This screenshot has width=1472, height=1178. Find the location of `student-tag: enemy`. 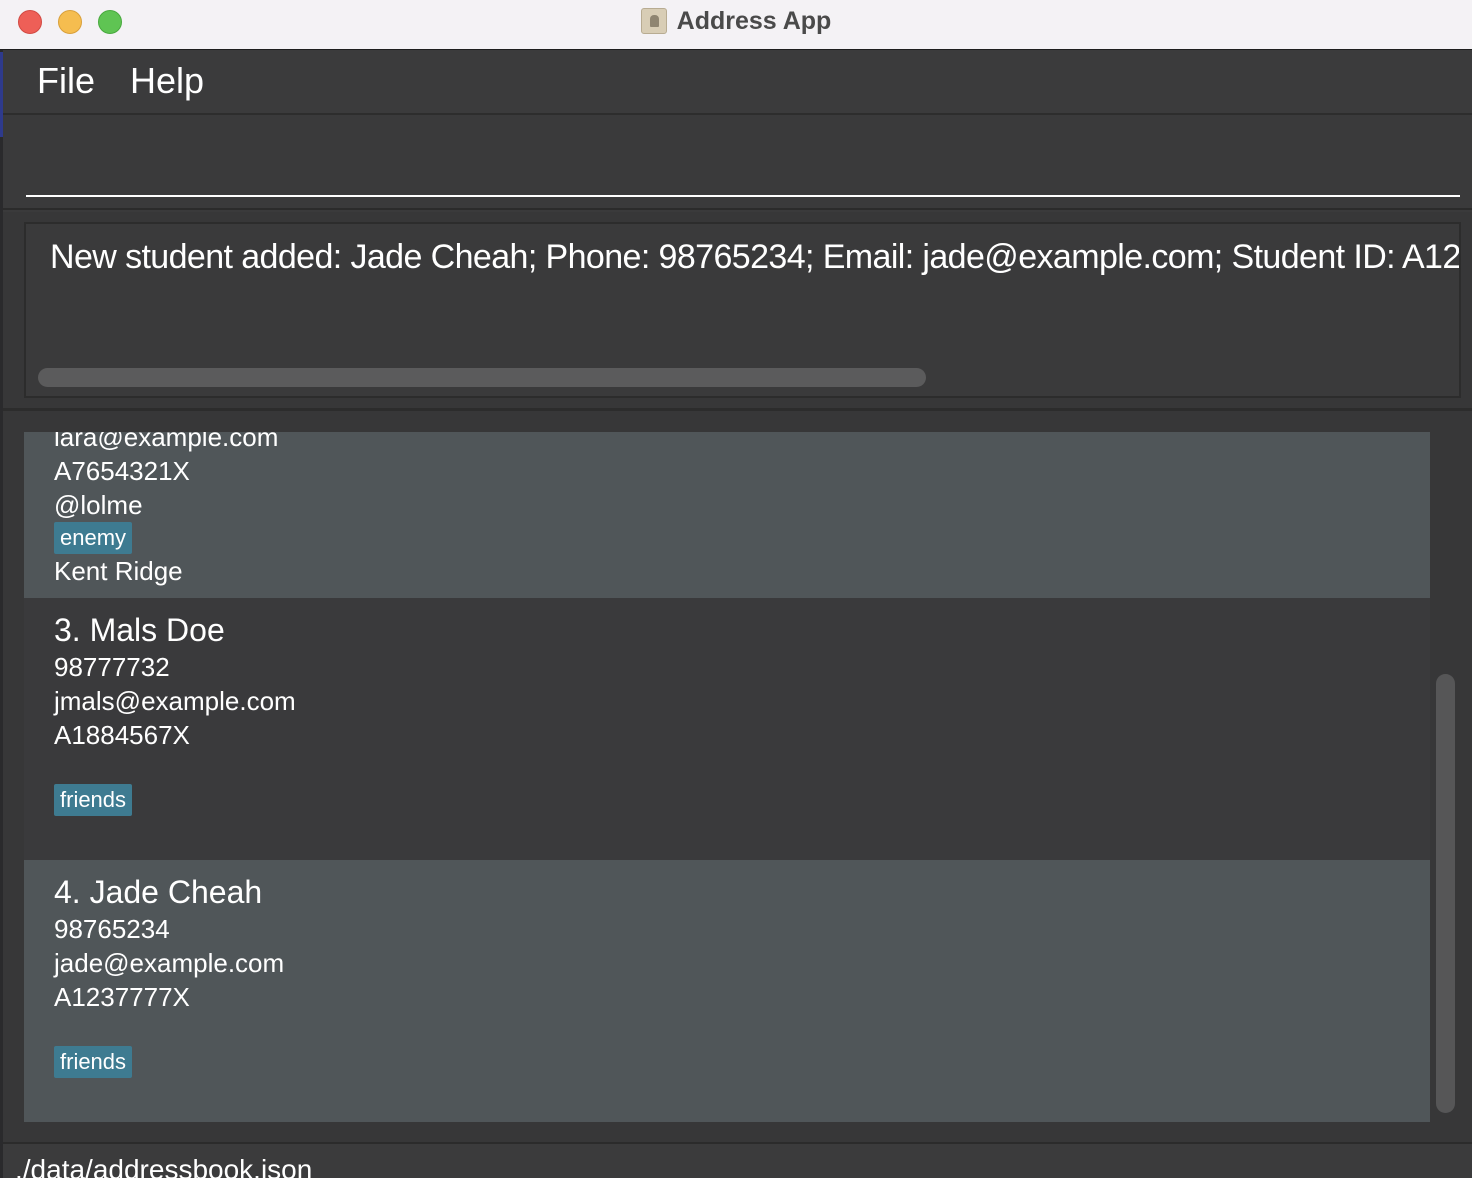

student-tag: enemy is located at coordinates (93, 538).